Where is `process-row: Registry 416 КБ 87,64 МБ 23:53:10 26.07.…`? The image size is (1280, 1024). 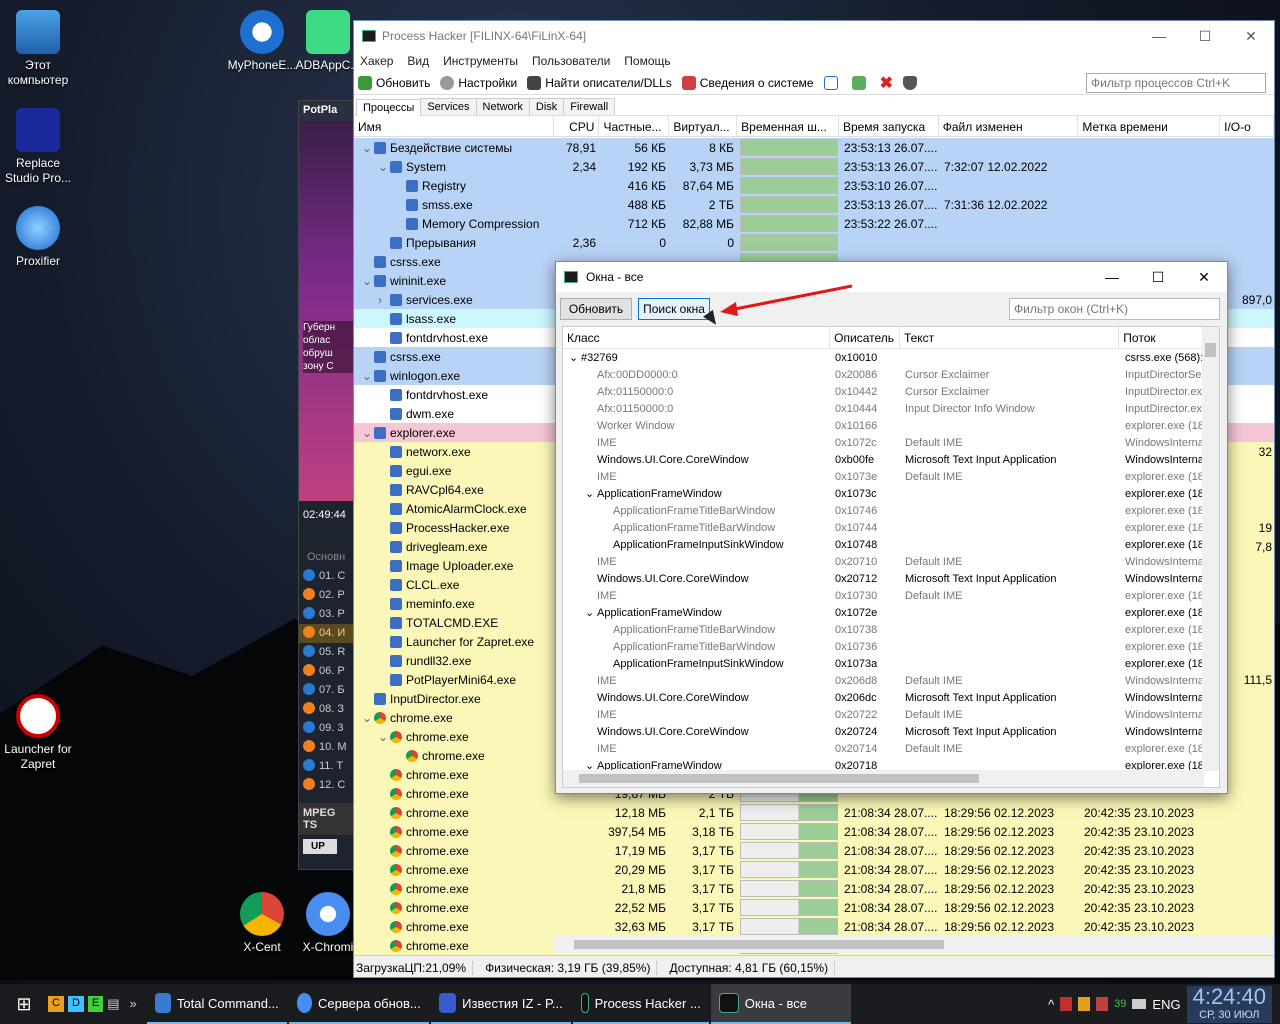 process-row: Registry 416 КБ 87,64 МБ 23:53:10 26.07.… is located at coordinates (814, 185).